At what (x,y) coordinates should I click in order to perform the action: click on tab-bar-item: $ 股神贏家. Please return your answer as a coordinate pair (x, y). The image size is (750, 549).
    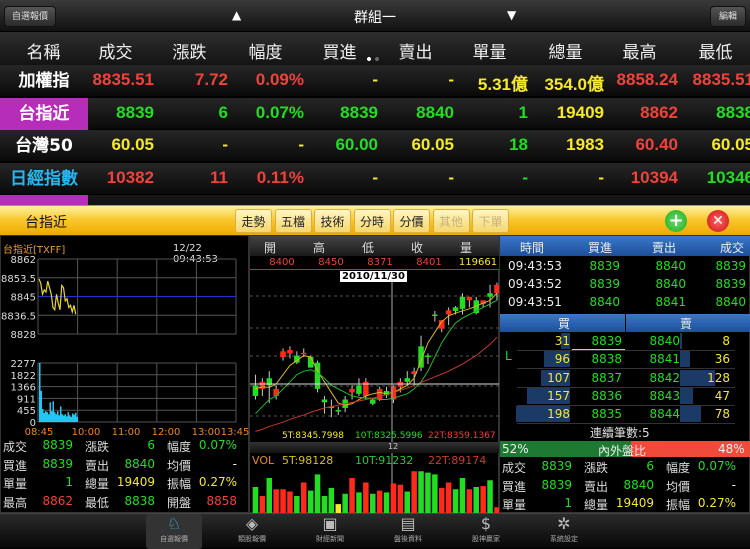
    Looking at the image, I should click on (486, 531).